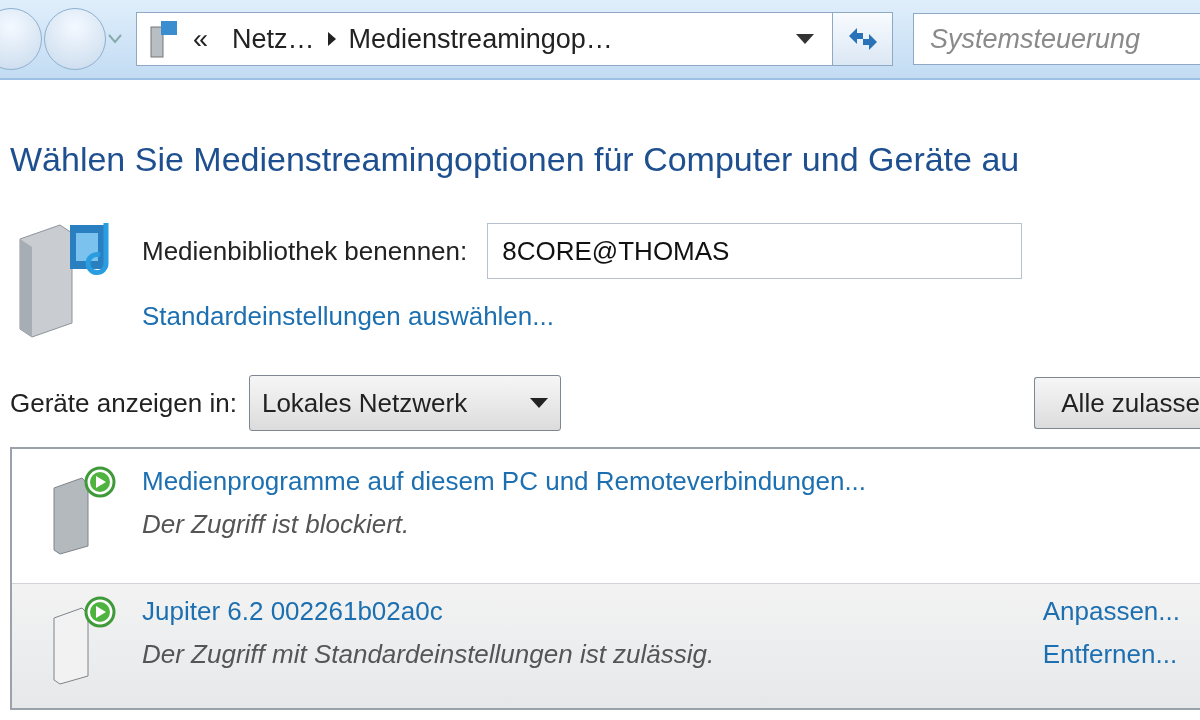 Image resolution: width=1200 pixels, height=720 pixels. What do you see at coordinates (404, 403) in the screenshot?
I see `network-dropdown: Lokales Netzwerk` at bounding box center [404, 403].